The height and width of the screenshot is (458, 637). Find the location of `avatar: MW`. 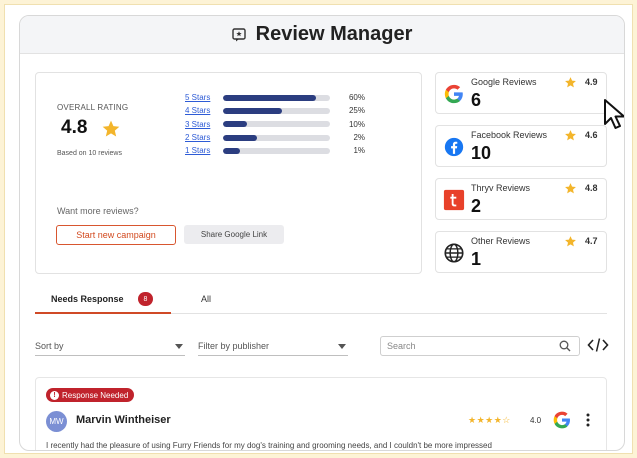

avatar: MW is located at coordinates (56, 421).